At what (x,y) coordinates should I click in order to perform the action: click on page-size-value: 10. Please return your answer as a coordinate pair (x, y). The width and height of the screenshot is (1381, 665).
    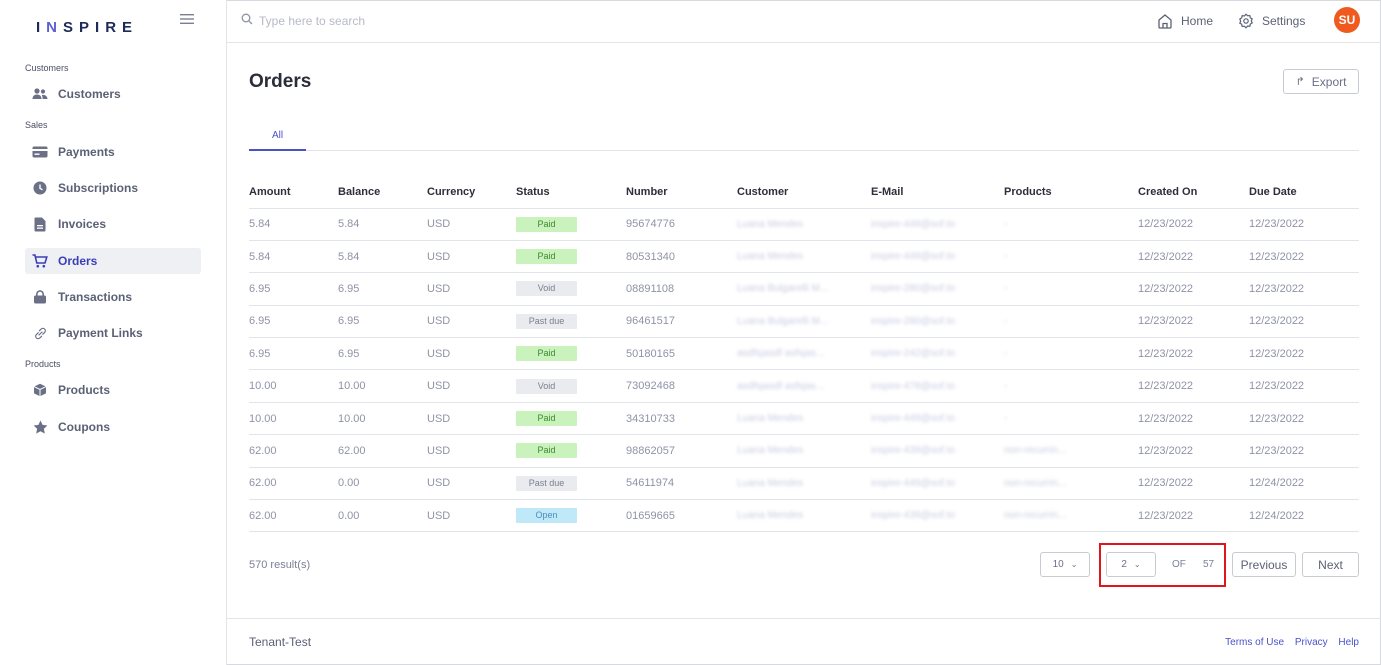
    Looking at the image, I should click on (1058, 564).